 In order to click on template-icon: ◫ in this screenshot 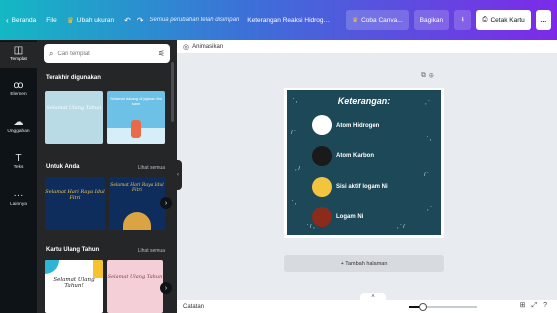, I will do `click(18, 50)`.